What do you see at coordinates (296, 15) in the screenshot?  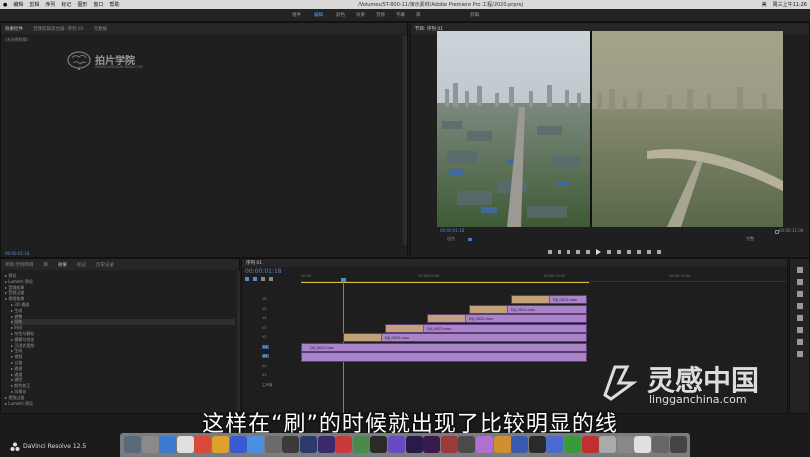 I see `workspace-tab-assembly: 组件` at bounding box center [296, 15].